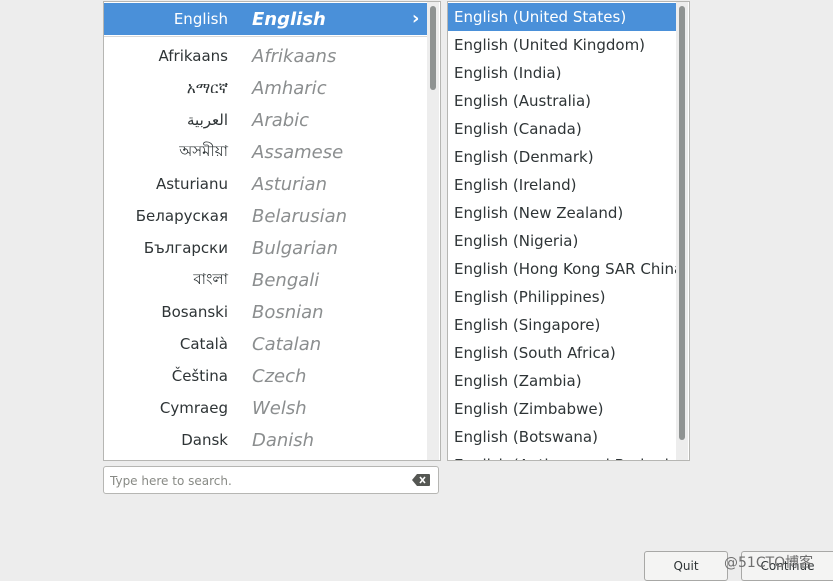 The height and width of the screenshot is (581, 833). Describe the element at coordinates (281, 120) in the screenshot. I see `language-english-name: Arabic` at that location.